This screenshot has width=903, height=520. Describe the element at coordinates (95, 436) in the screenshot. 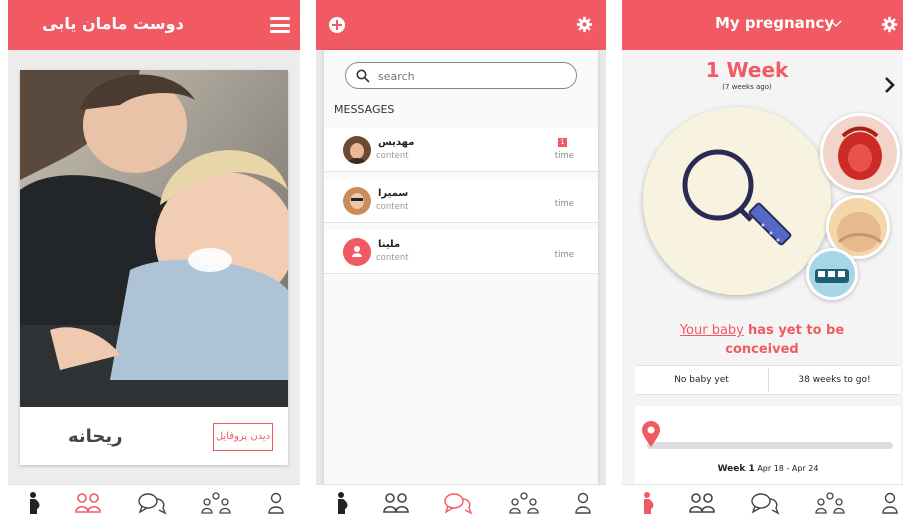

I see `profile-name: ریحانه` at that location.